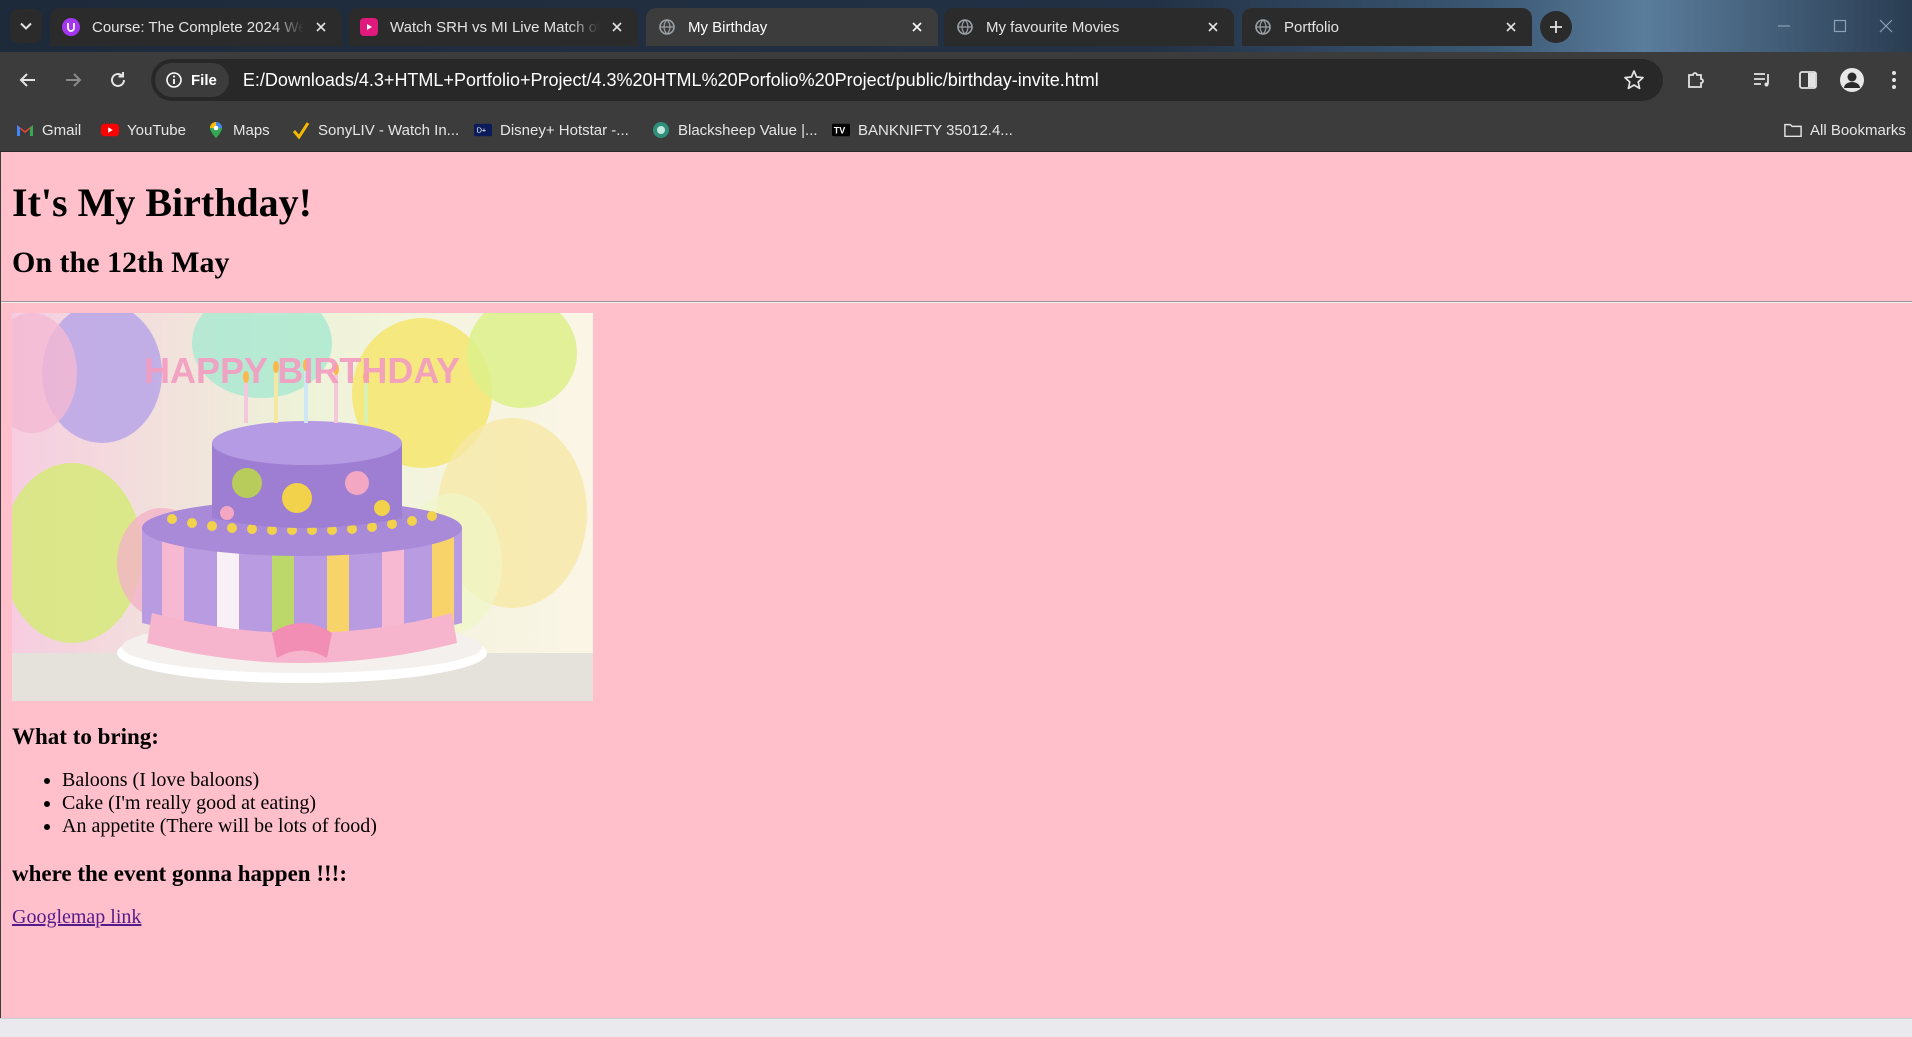 This screenshot has height=1037, width=1912. Describe the element at coordinates (121, 262) in the screenshot. I see `page-subtitle: On the 12th May` at that location.